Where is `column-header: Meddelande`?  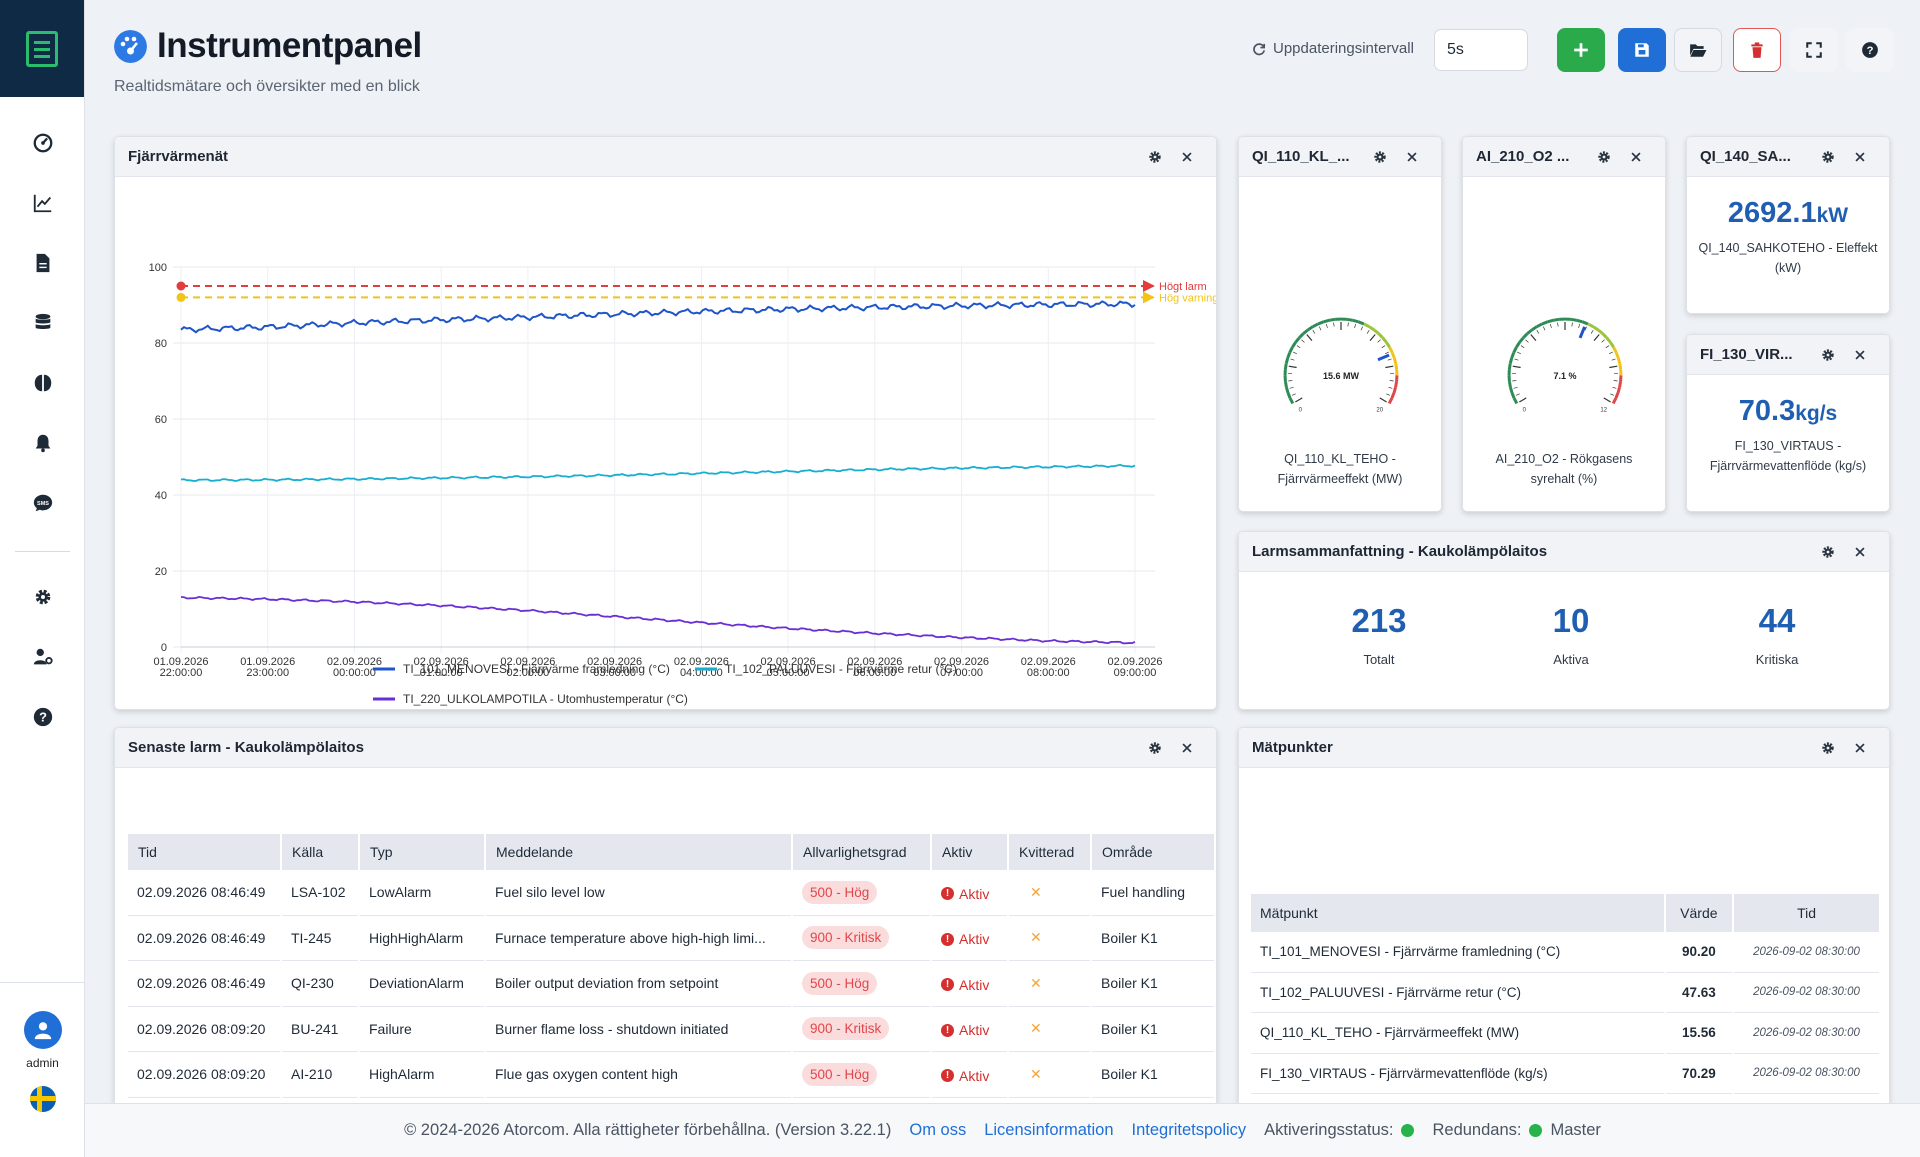
column-header: Meddelande is located at coordinates (638, 852).